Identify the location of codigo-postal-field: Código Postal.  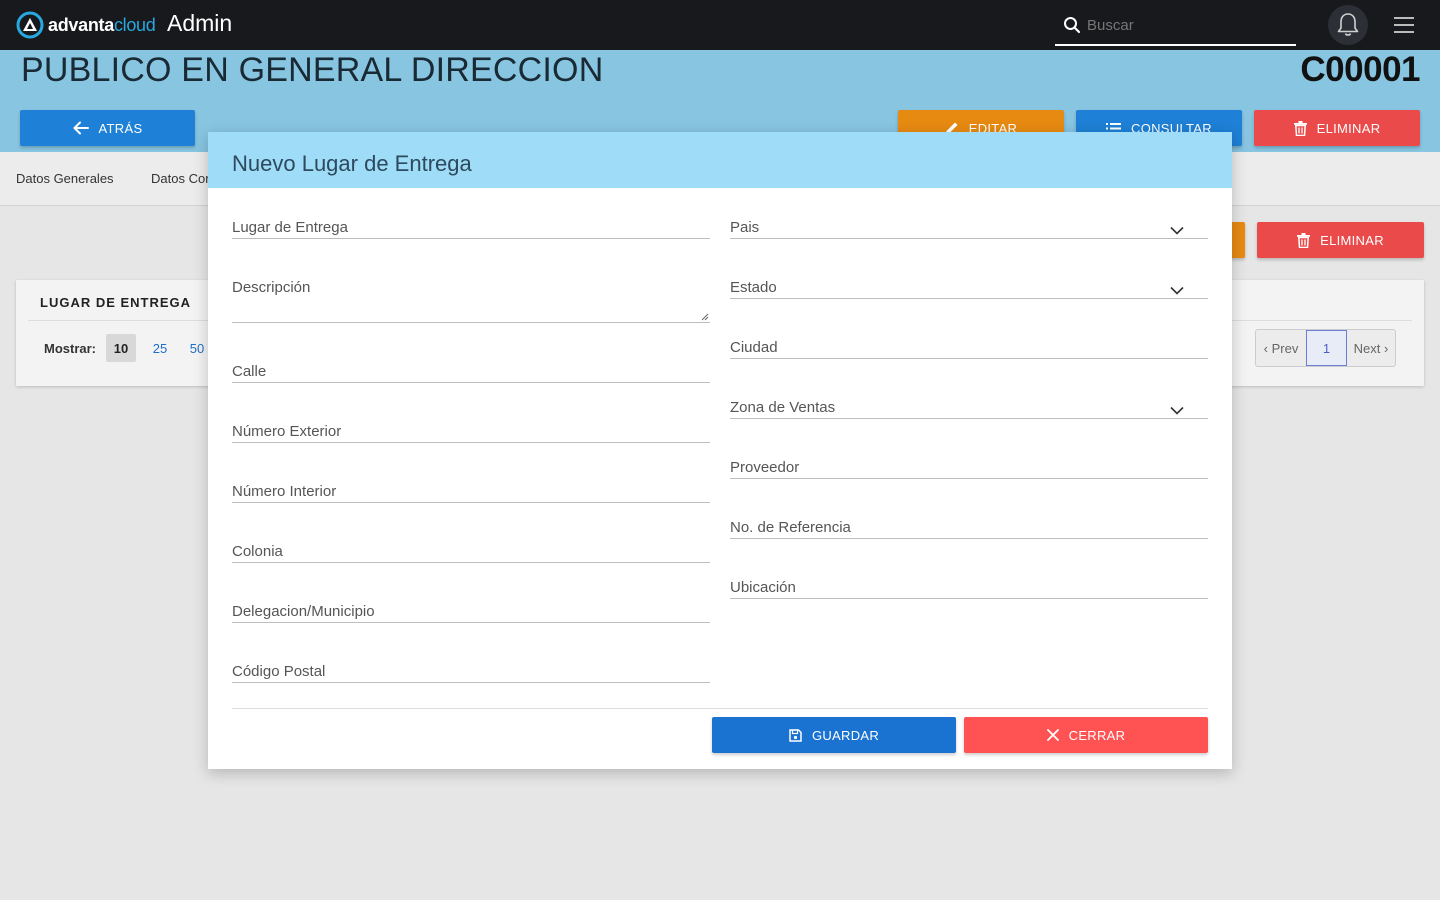
(471, 667).